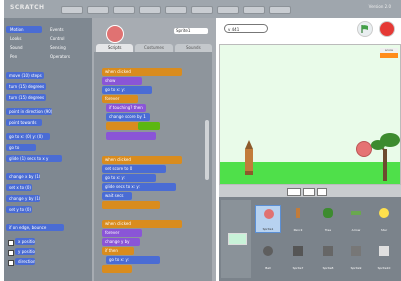  Describe the element at coordinates (237, 239) in the screenshot. I see `stage-thumbnail` at that location.